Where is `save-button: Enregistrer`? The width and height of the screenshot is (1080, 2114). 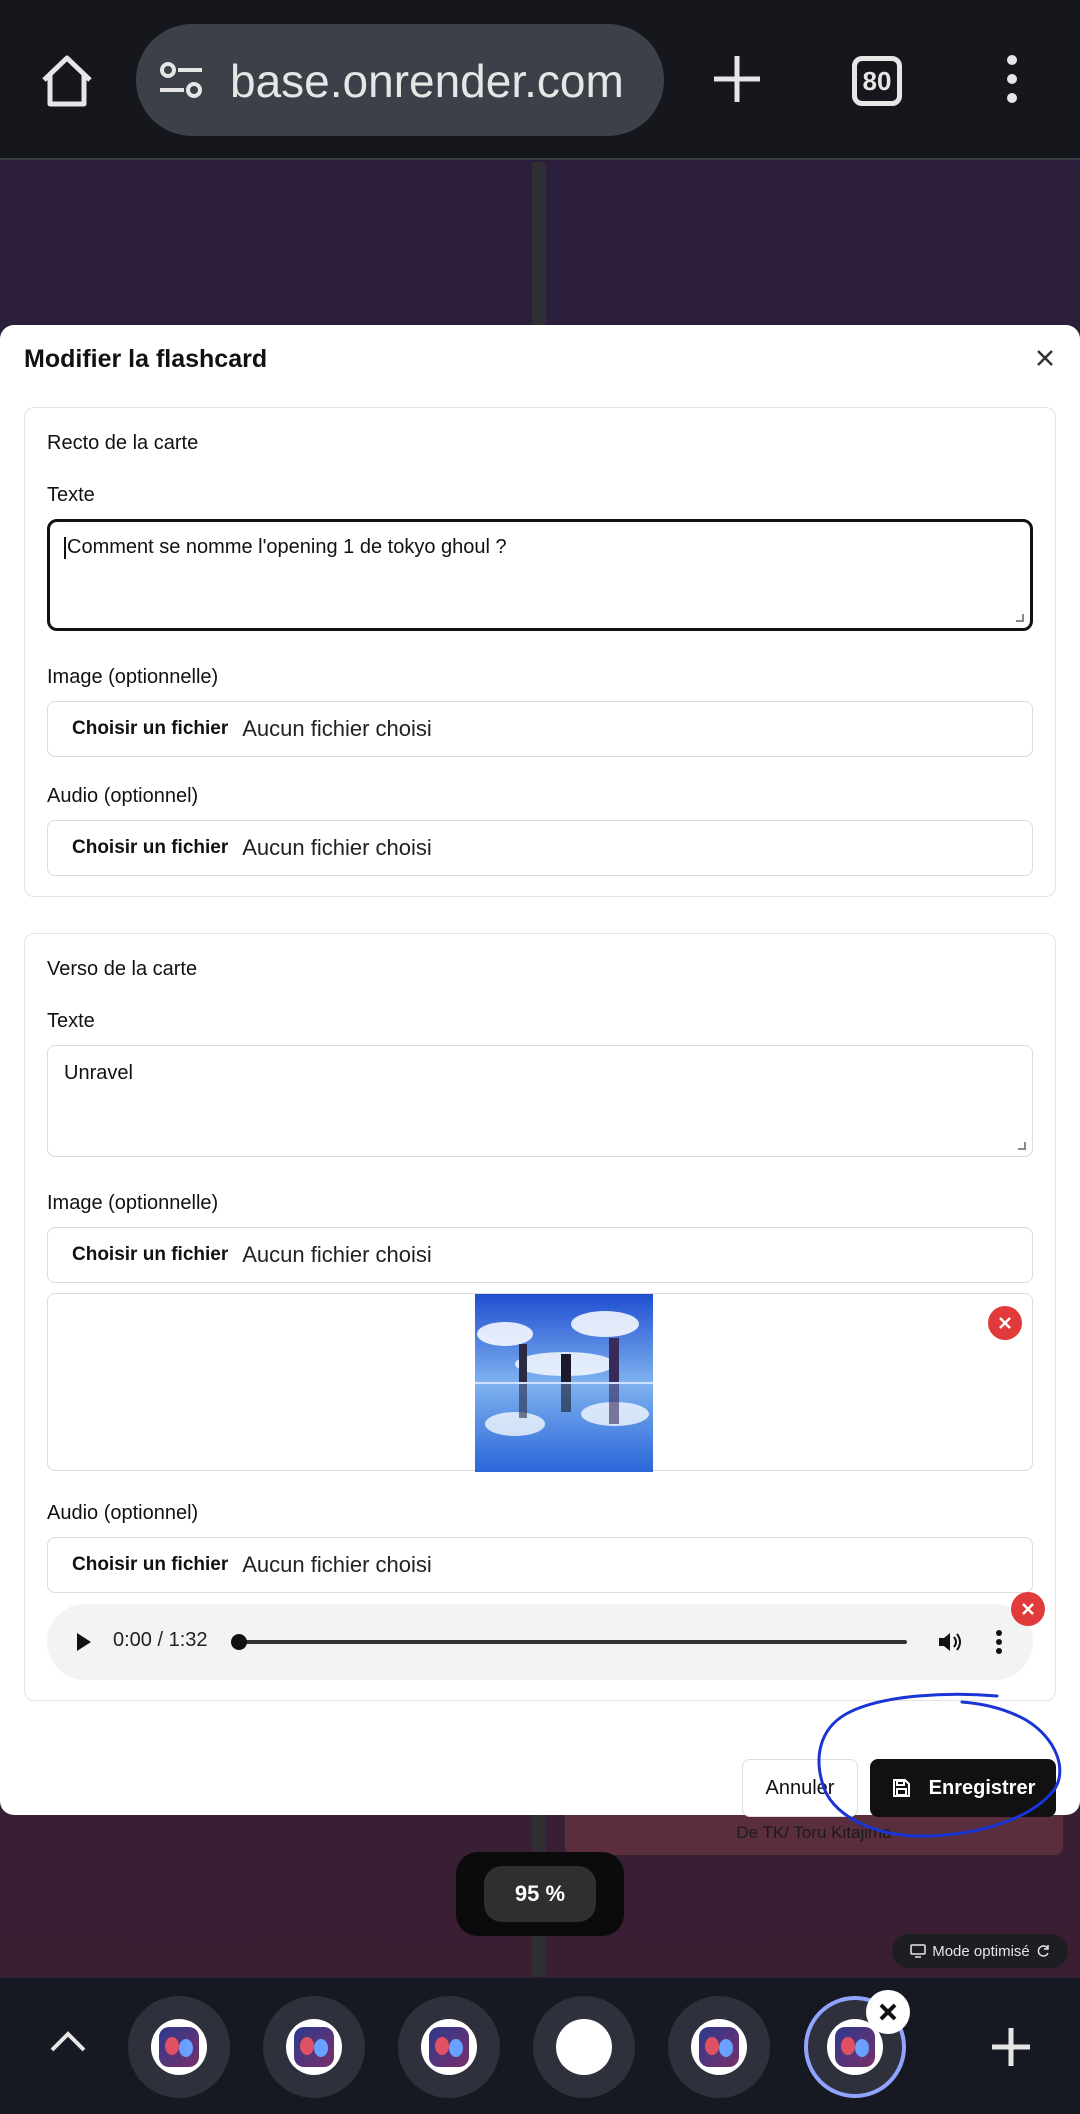
save-button: Enregistrer is located at coordinates (963, 1788).